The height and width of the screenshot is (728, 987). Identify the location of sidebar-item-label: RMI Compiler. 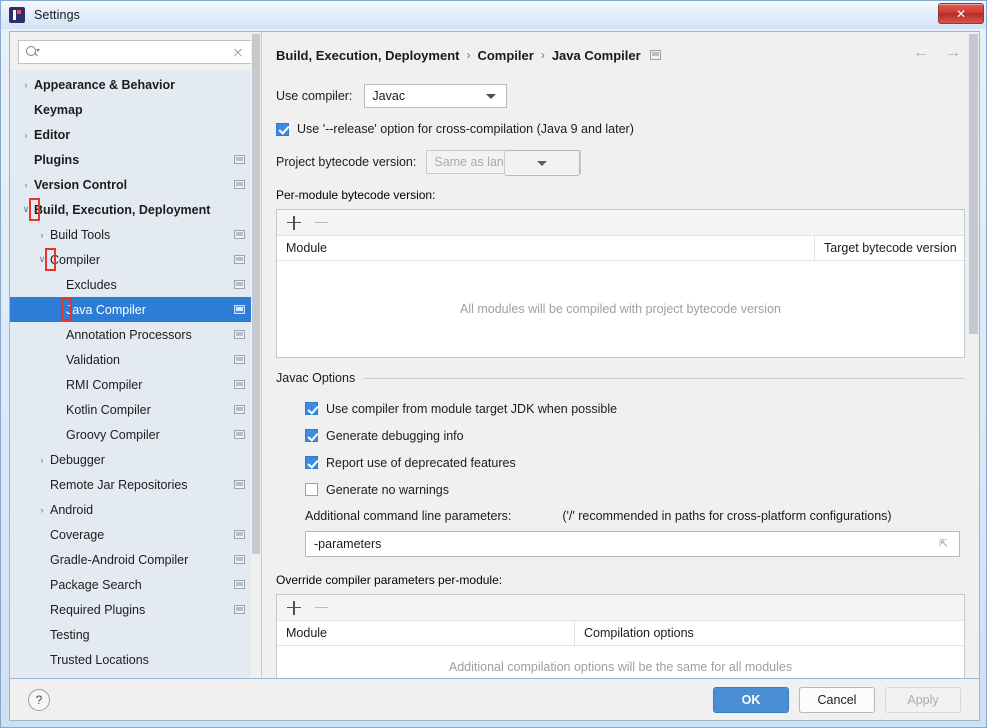
(104, 384).